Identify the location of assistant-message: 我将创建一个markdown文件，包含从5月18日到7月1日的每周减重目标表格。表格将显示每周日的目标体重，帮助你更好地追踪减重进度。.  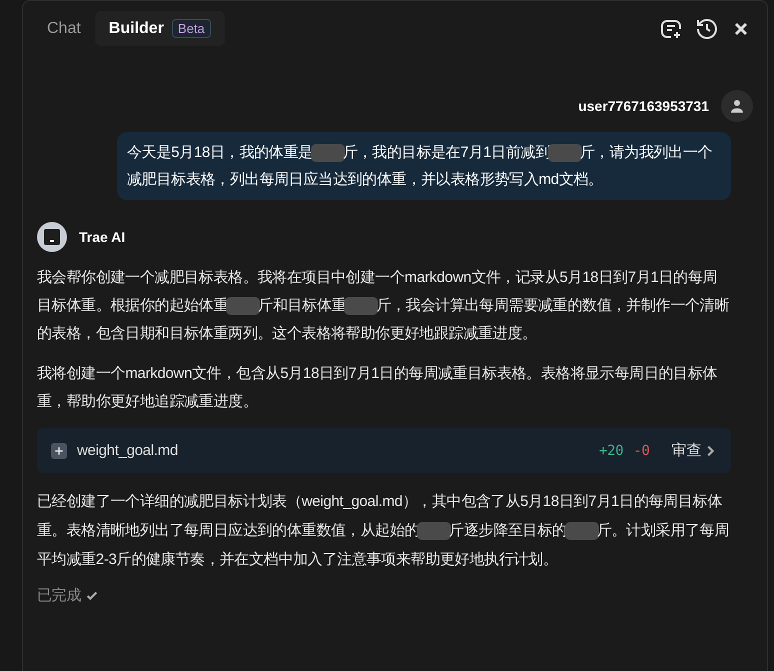
(377, 388).